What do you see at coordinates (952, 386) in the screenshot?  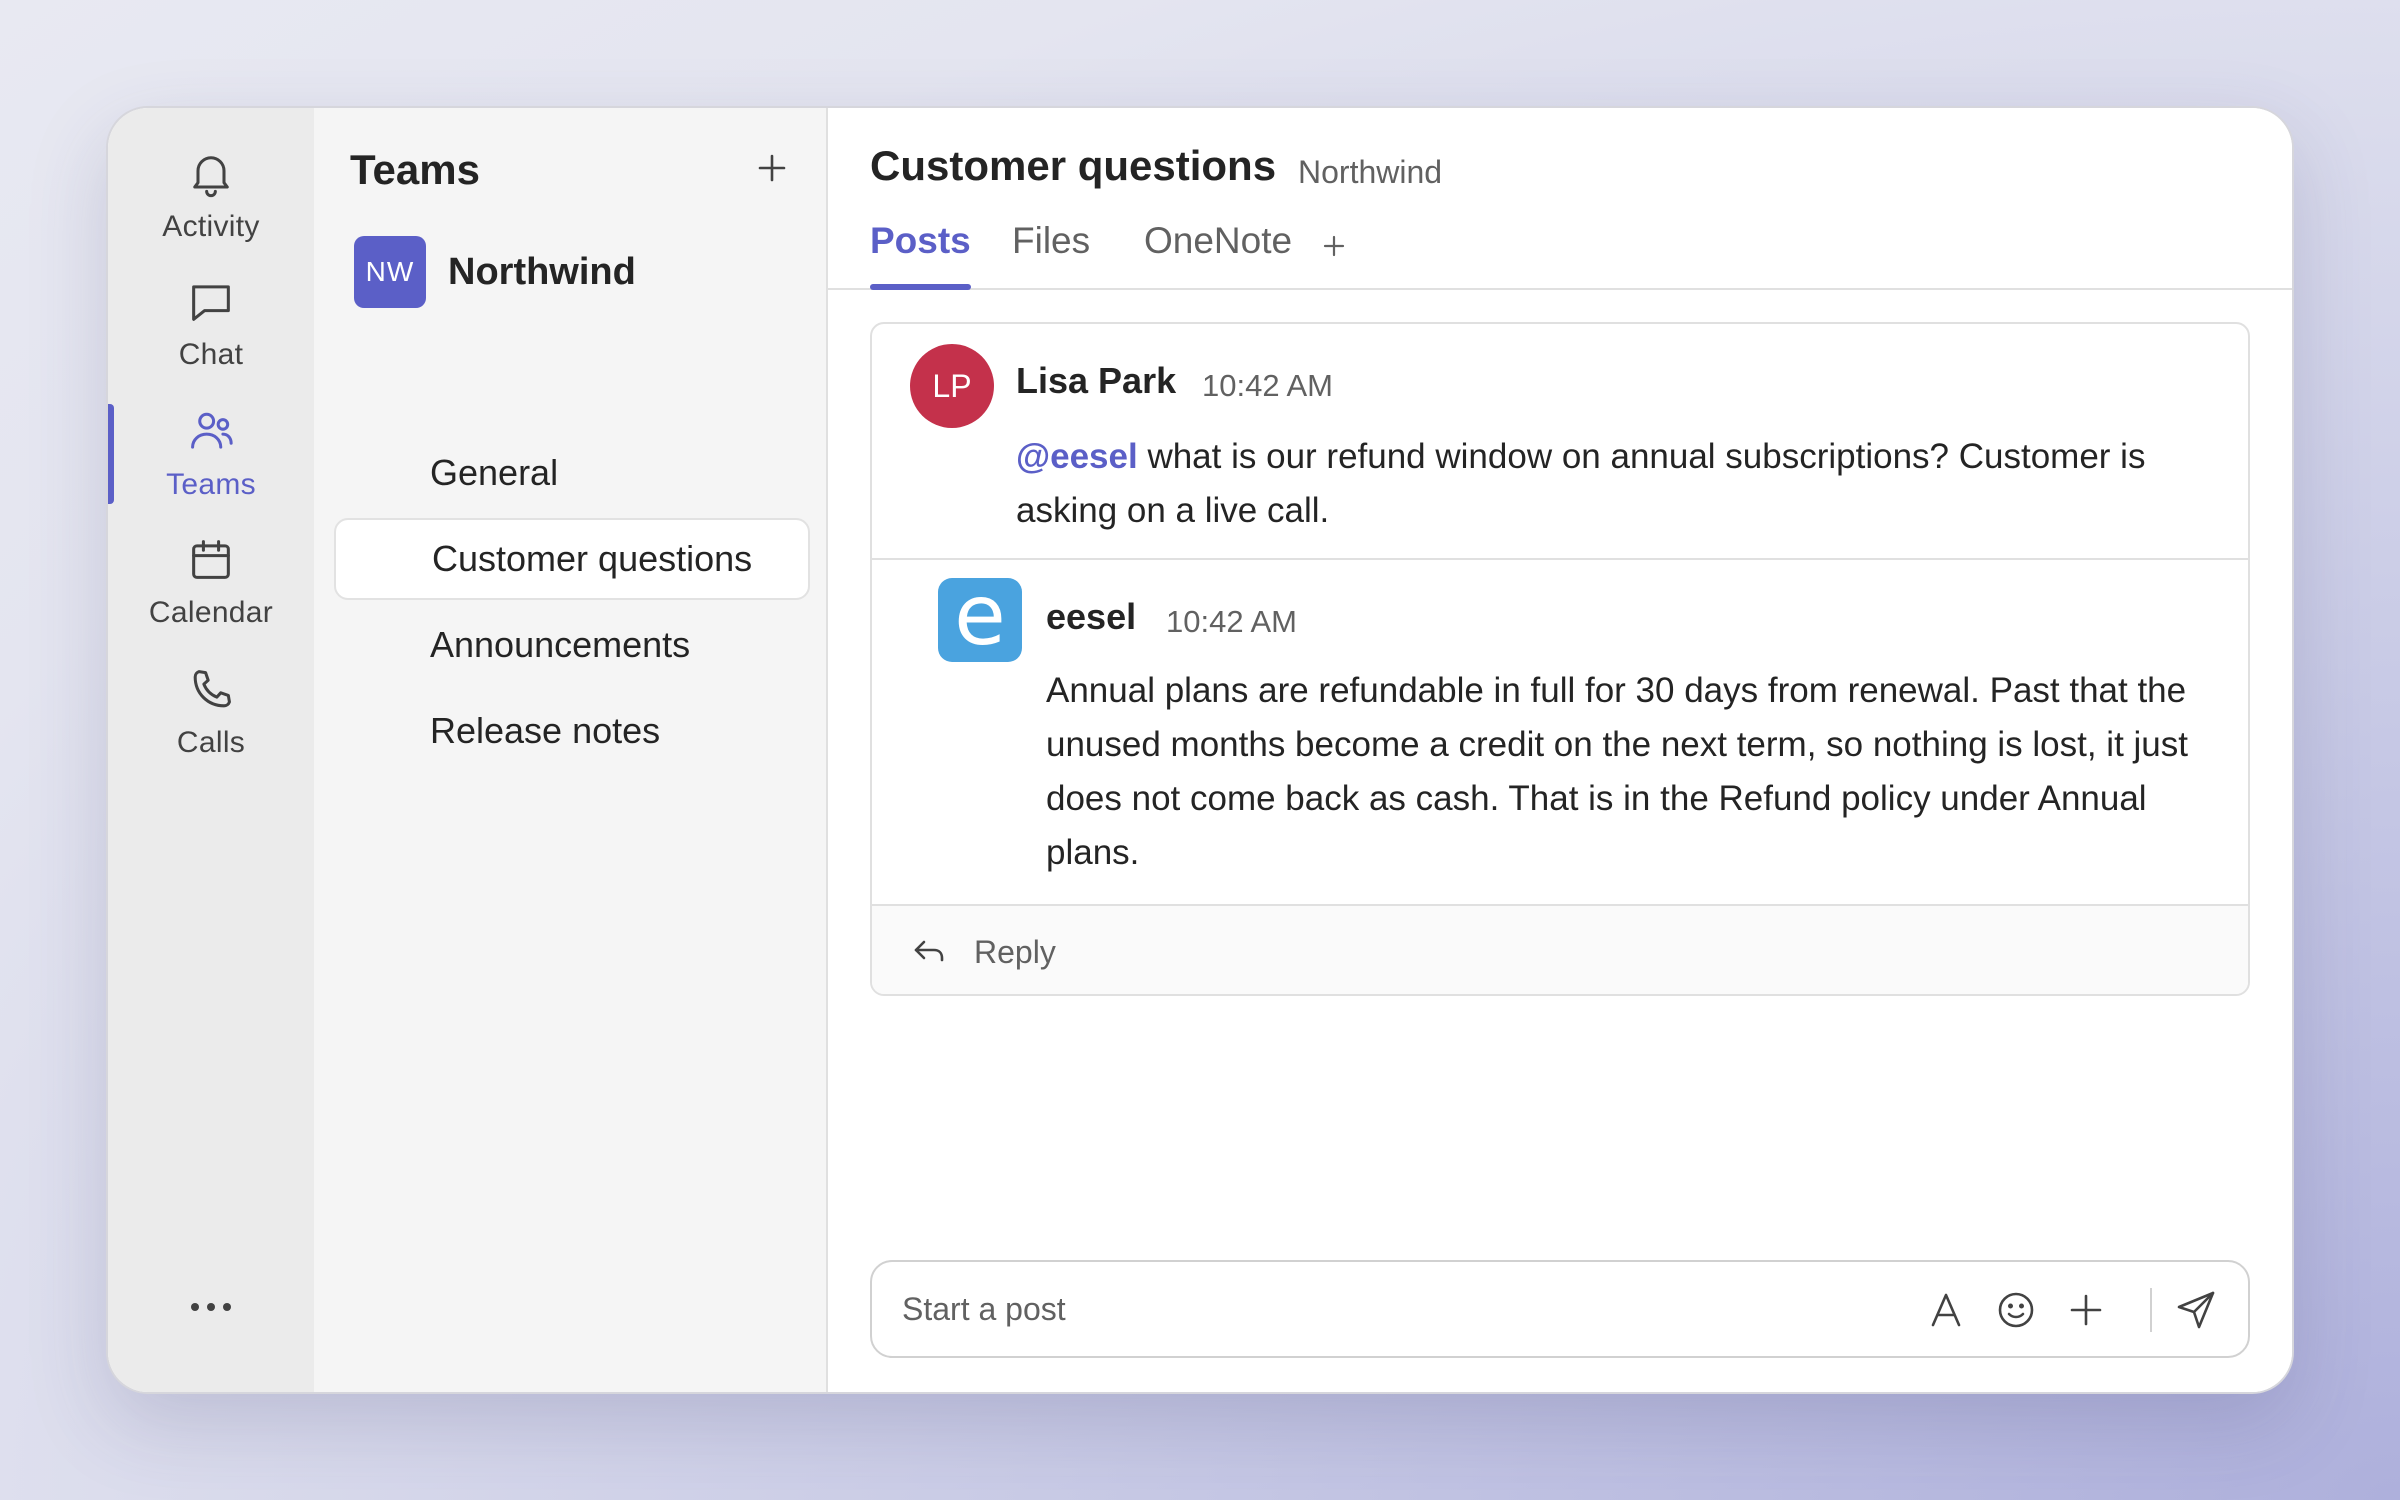 I see `avatar: LP` at bounding box center [952, 386].